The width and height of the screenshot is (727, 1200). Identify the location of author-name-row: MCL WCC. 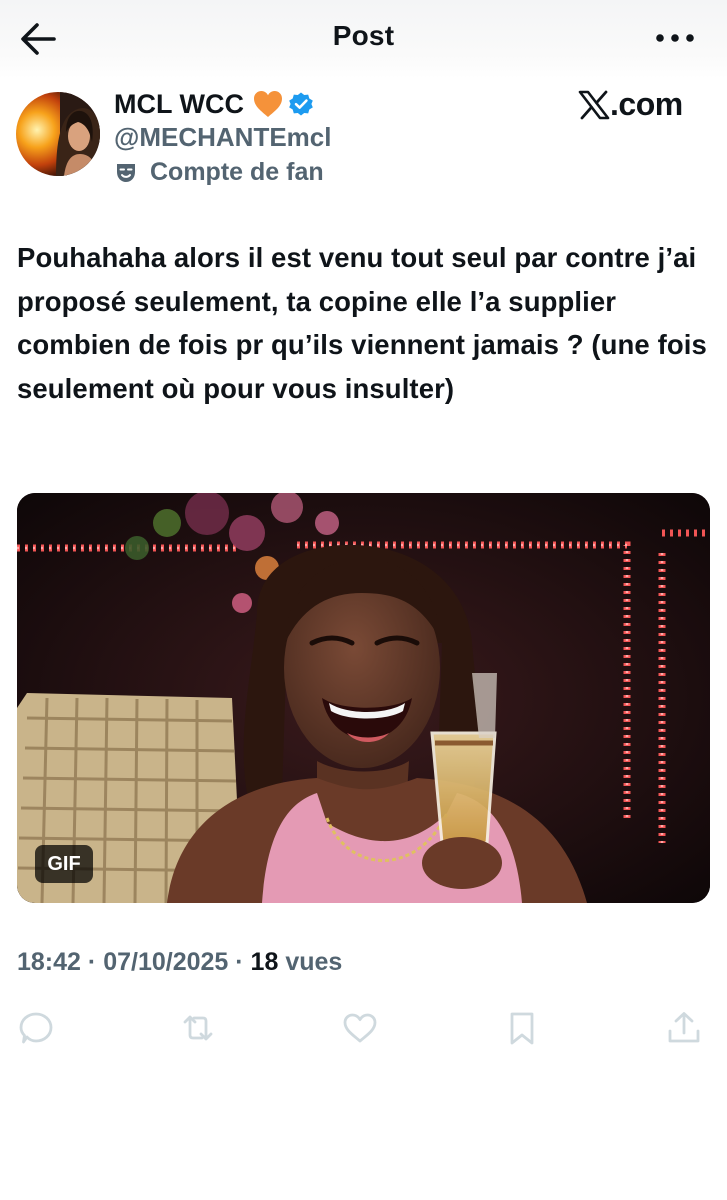
(214, 104).